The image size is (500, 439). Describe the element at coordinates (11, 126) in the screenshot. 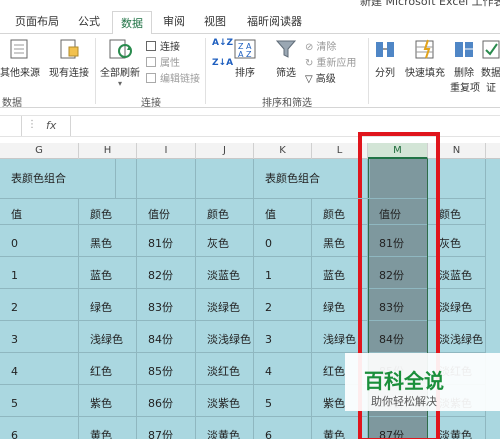

I see `name-box` at that location.